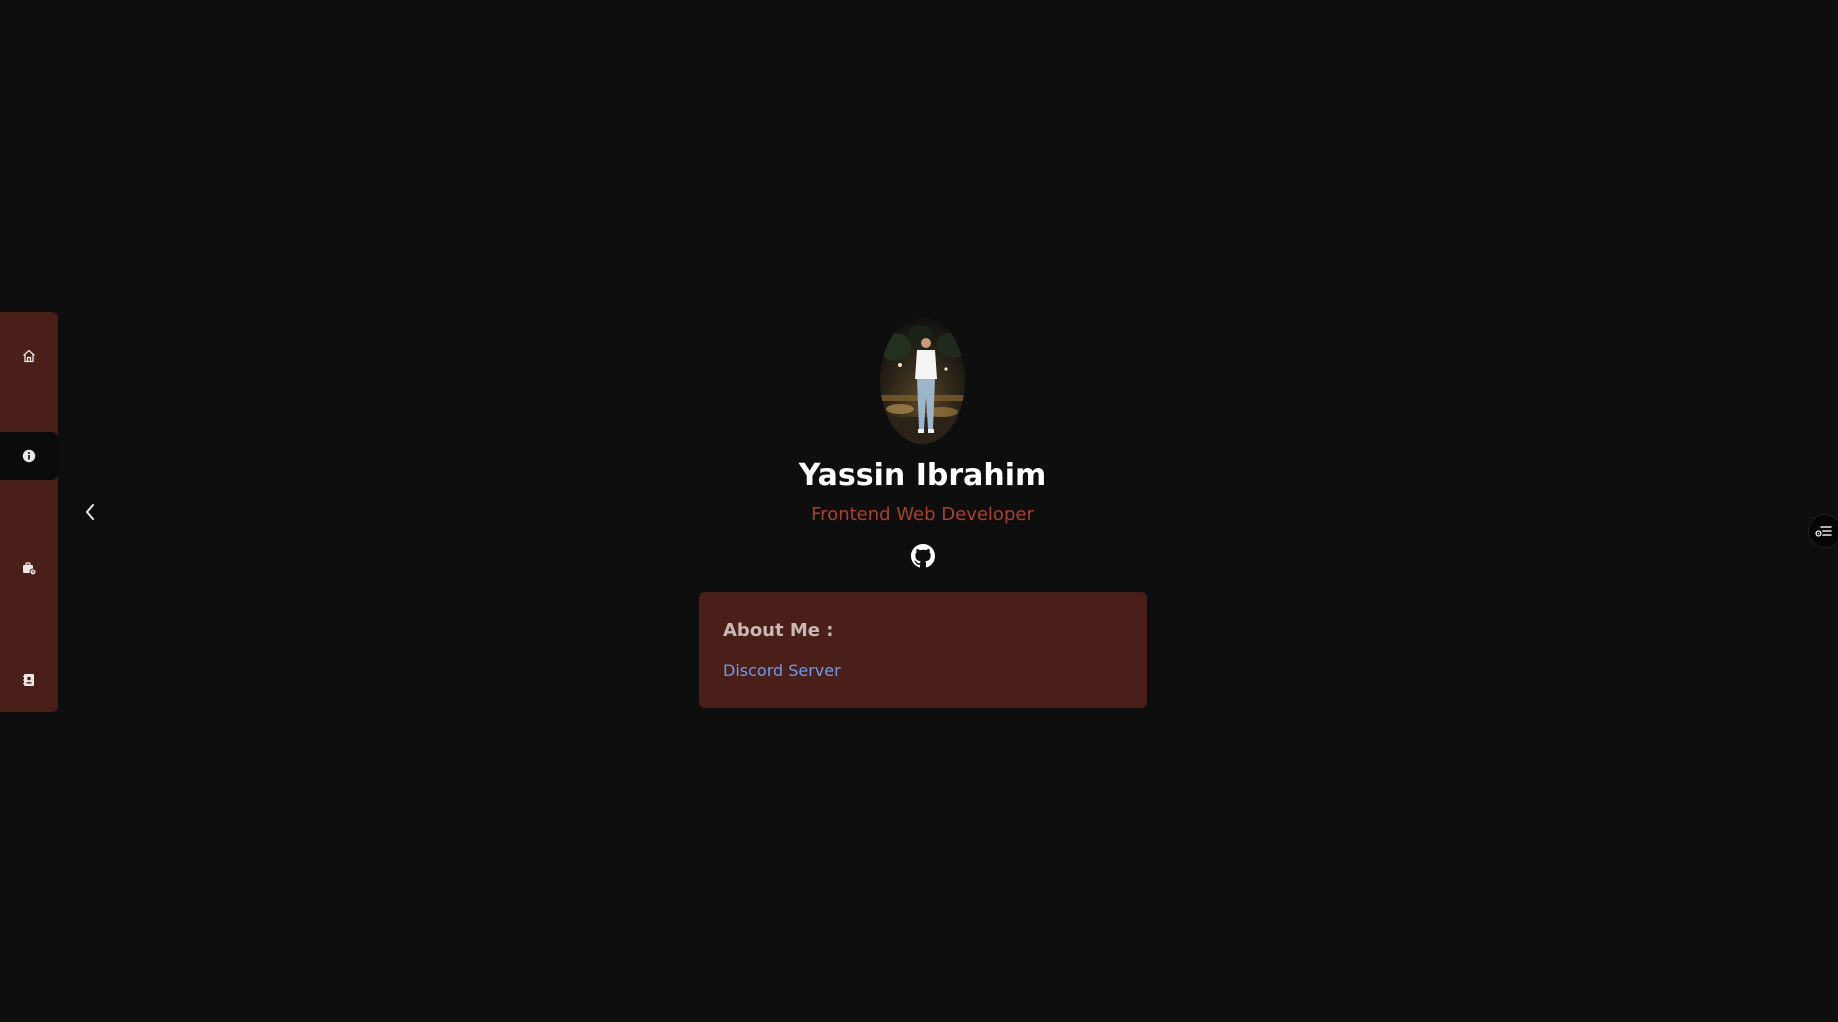 This screenshot has width=1838, height=1022. What do you see at coordinates (778, 630) in the screenshot?
I see `about-title: About Me :` at bounding box center [778, 630].